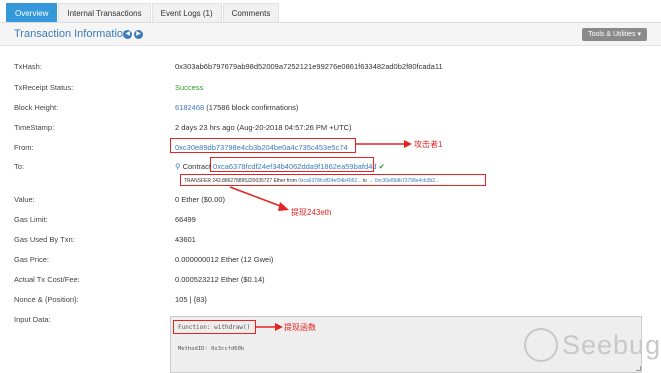 This screenshot has width=661, height=373. What do you see at coordinates (46, 299) in the screenshot?
I see `label-nonce: Nonce & {Position}:` at bounding box center [46, 299].